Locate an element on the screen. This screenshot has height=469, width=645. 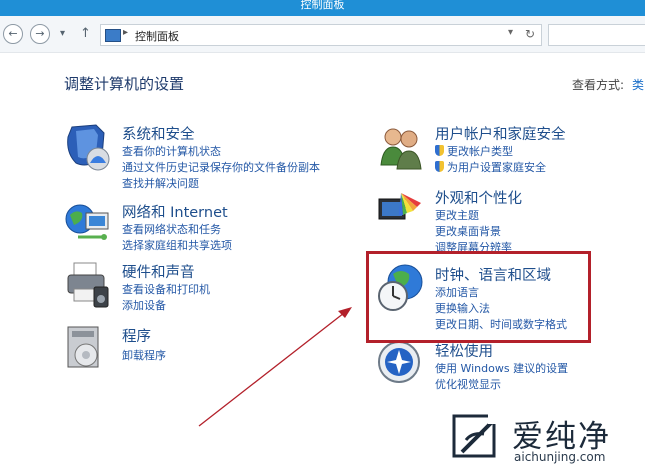
brand-logo-icon is located at coordinates (476, 435).